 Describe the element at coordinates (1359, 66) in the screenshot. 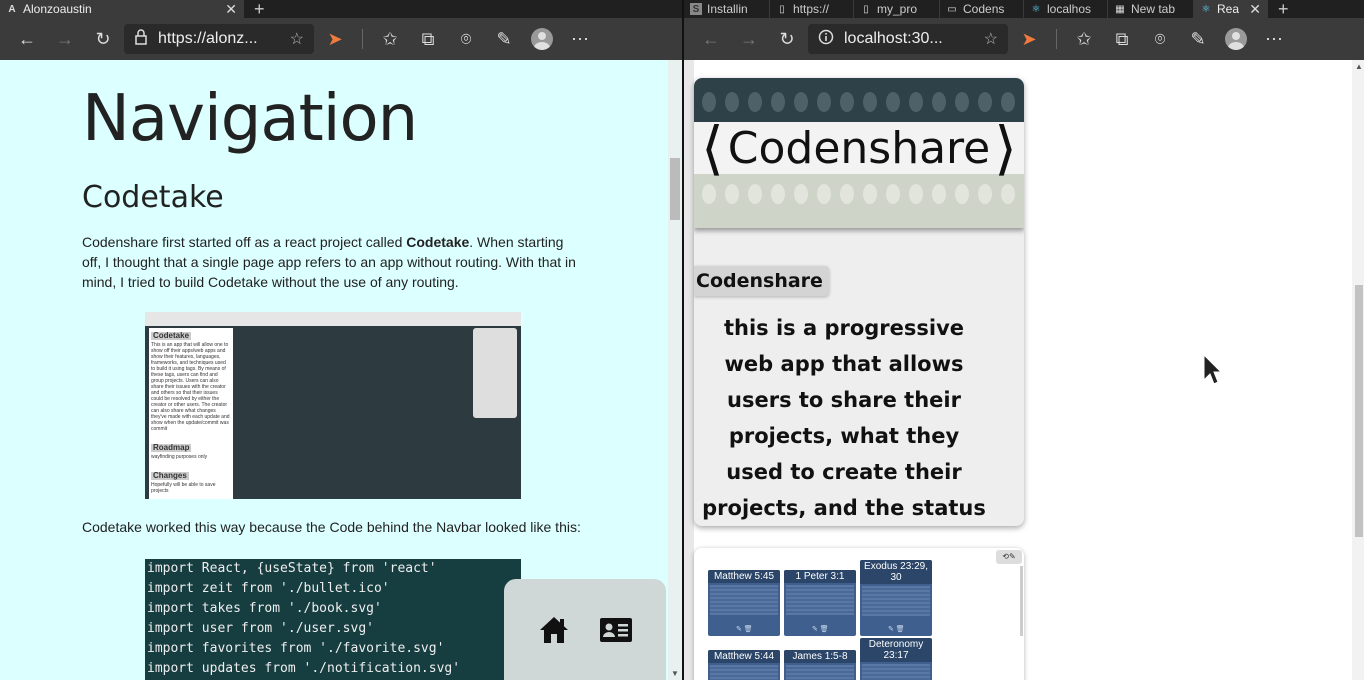

I see `scroll-up-arrow-icon: ▲` at that location.